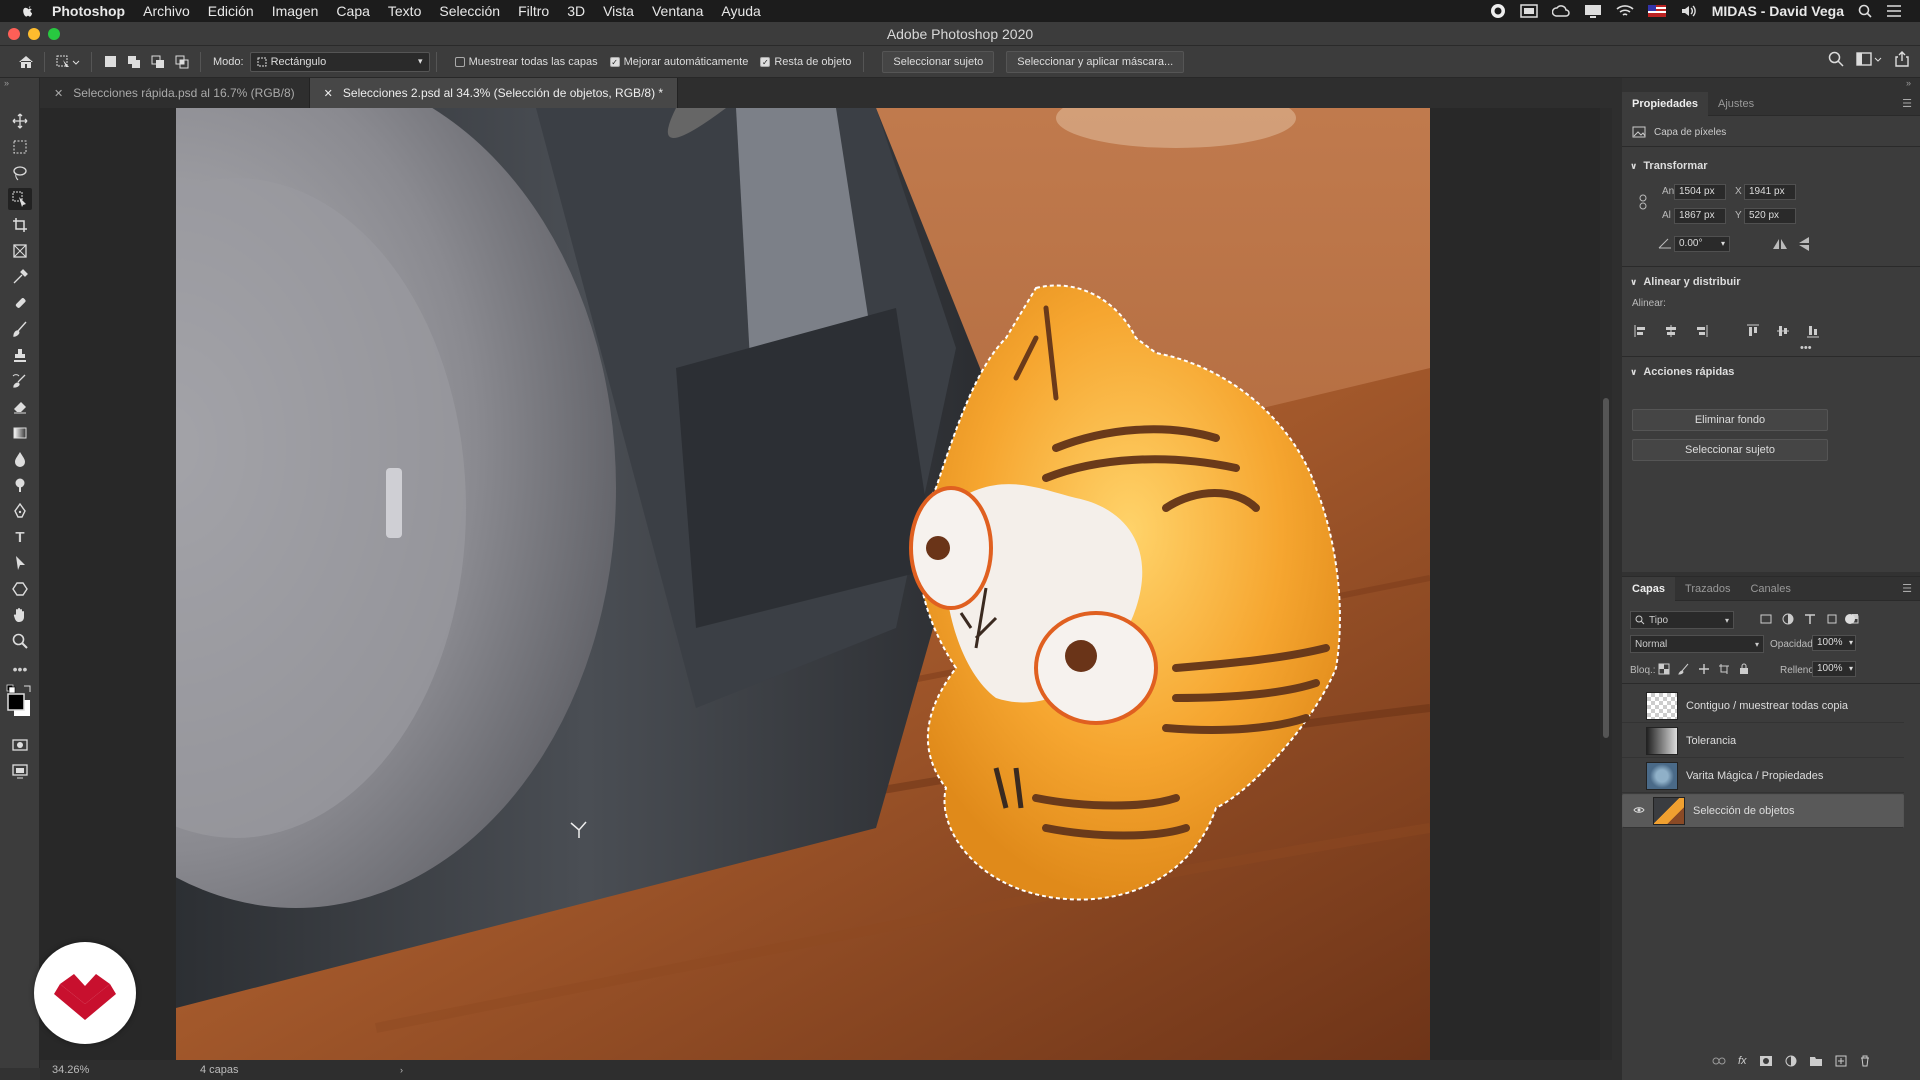  What do you see at coordinates (1763, 811) in the screenshot?
I see `layer-row: Selección de objetos` at bounding box center [1763, 811].